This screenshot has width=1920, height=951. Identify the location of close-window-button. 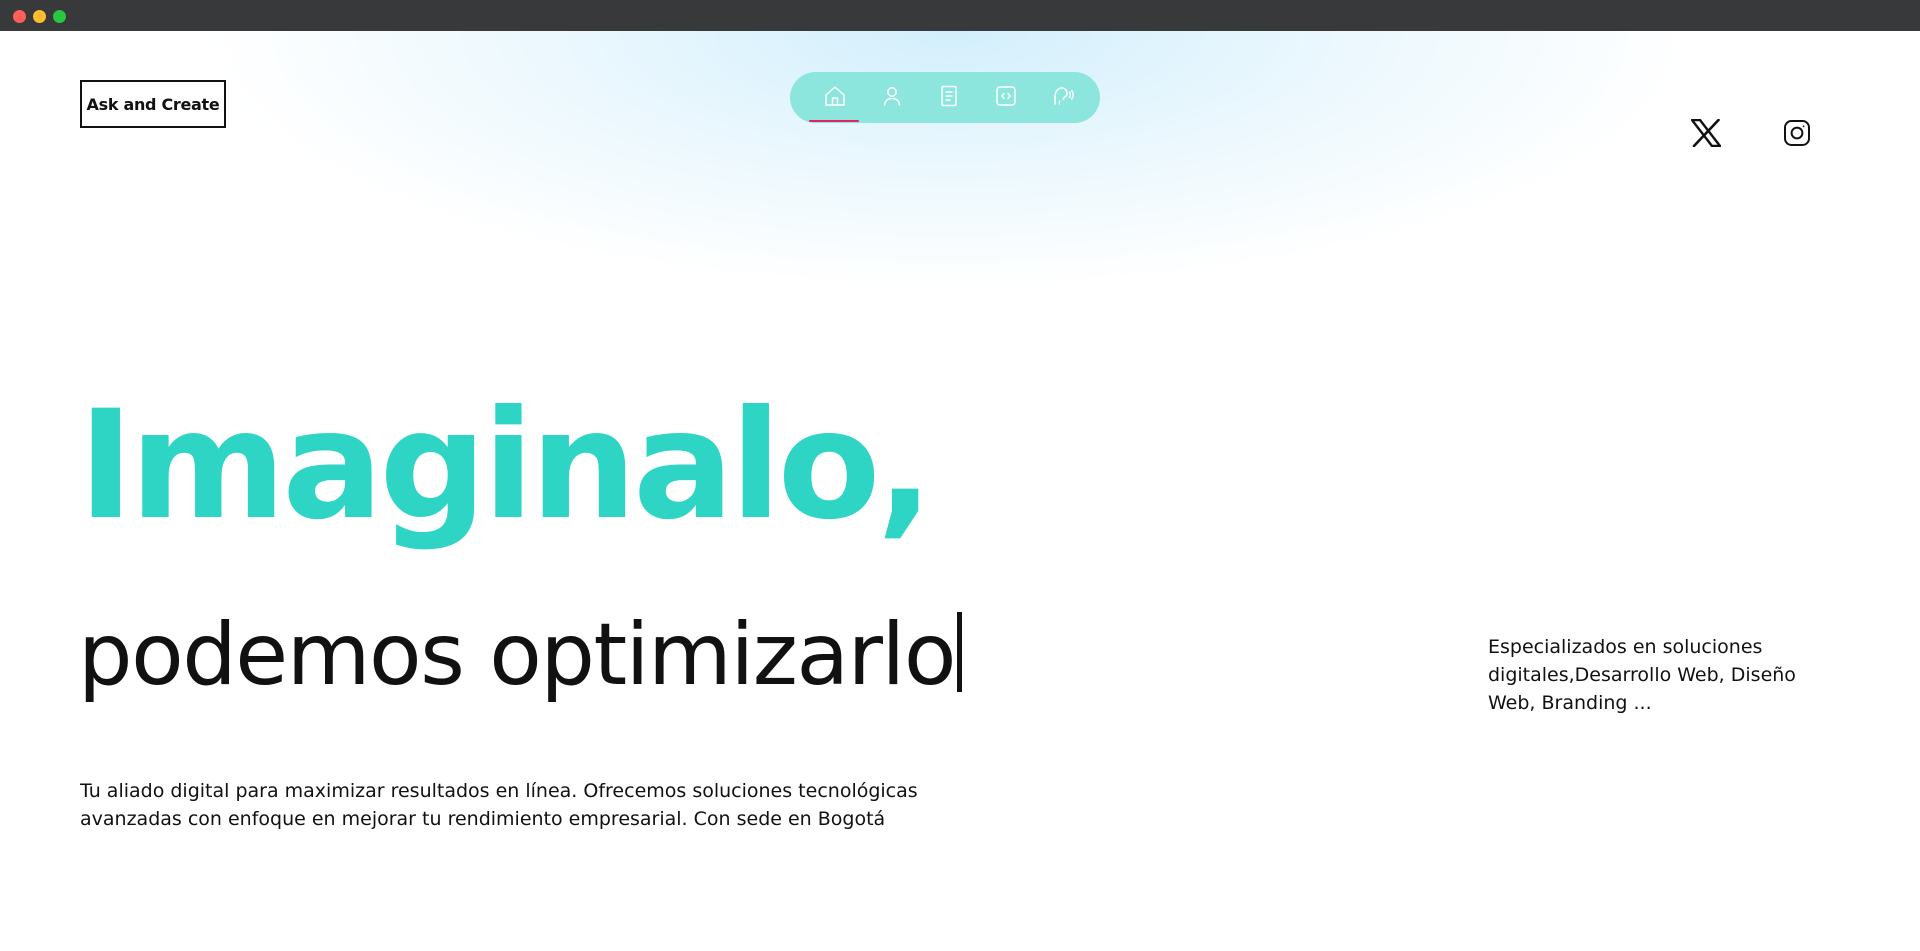
(19, 16).